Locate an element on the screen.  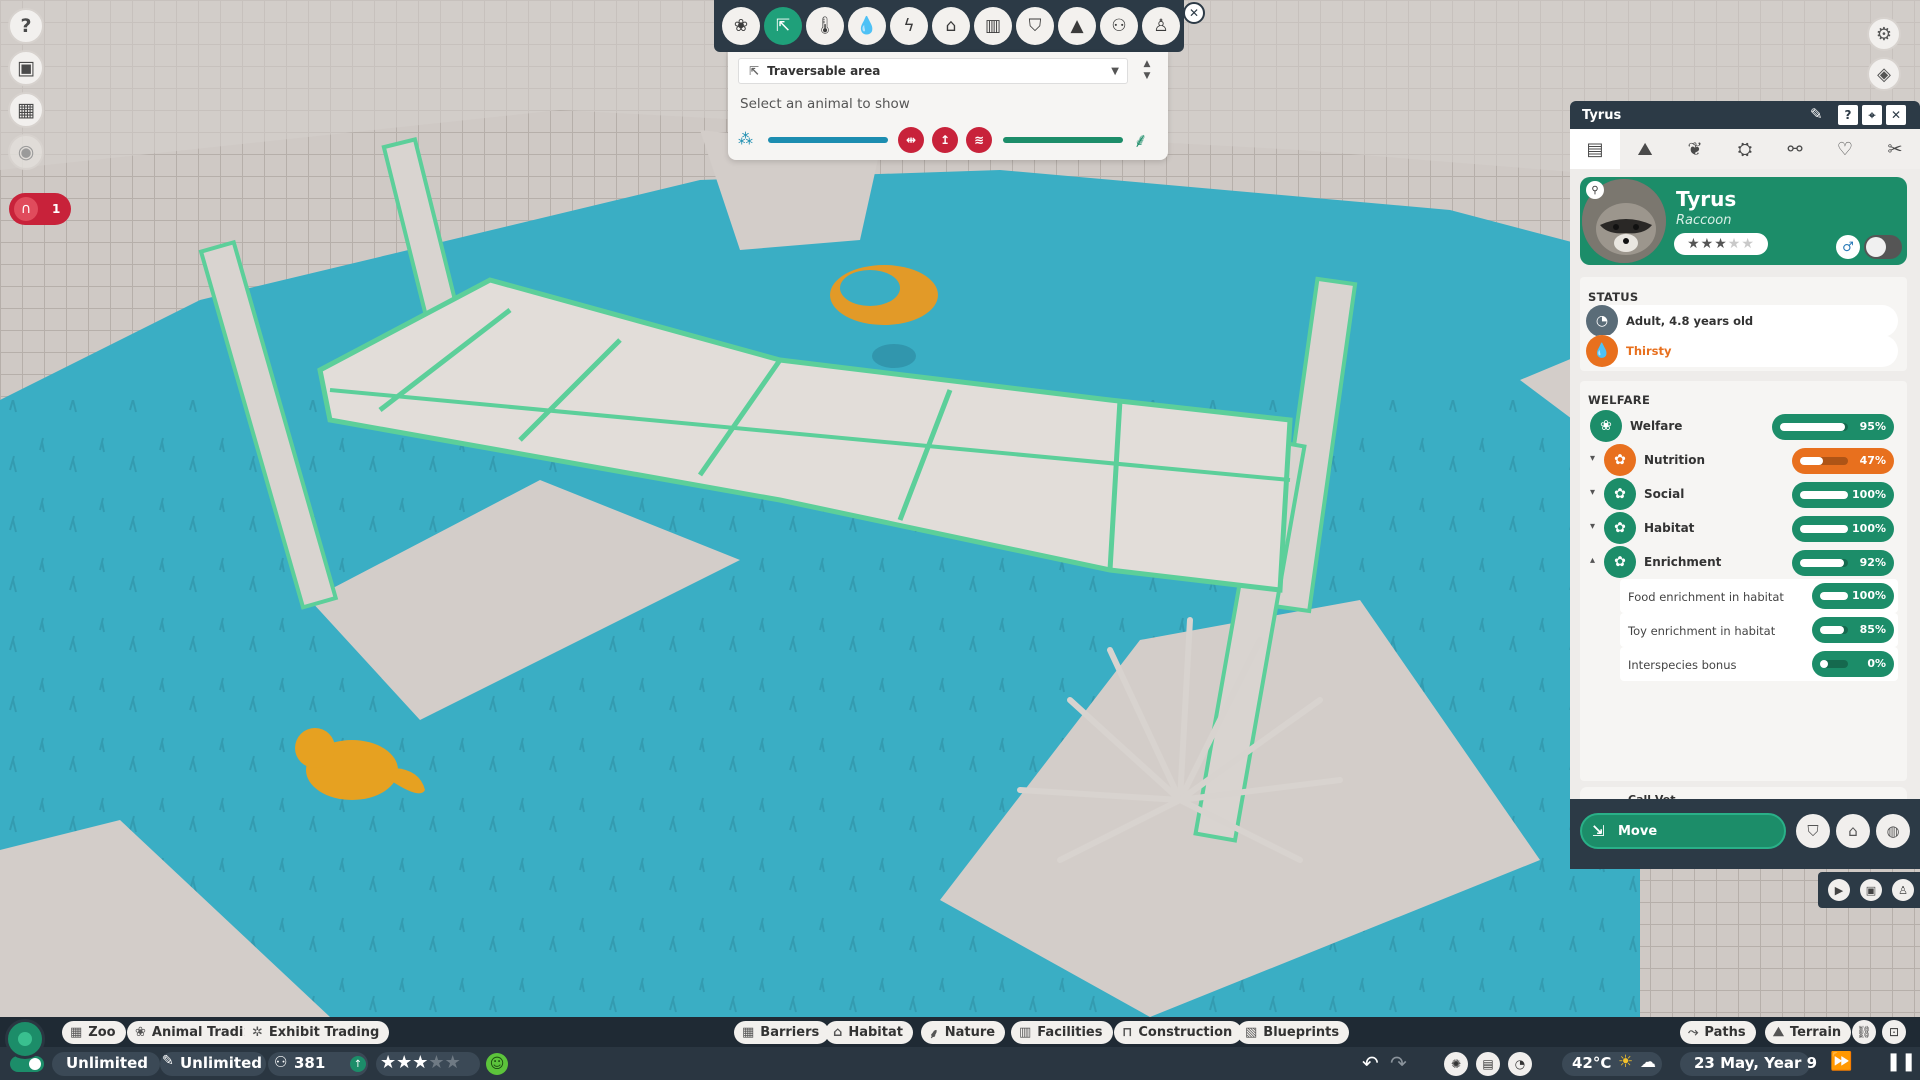
camera-photo-button: ◔ is located at coordinates (1520, 1064).